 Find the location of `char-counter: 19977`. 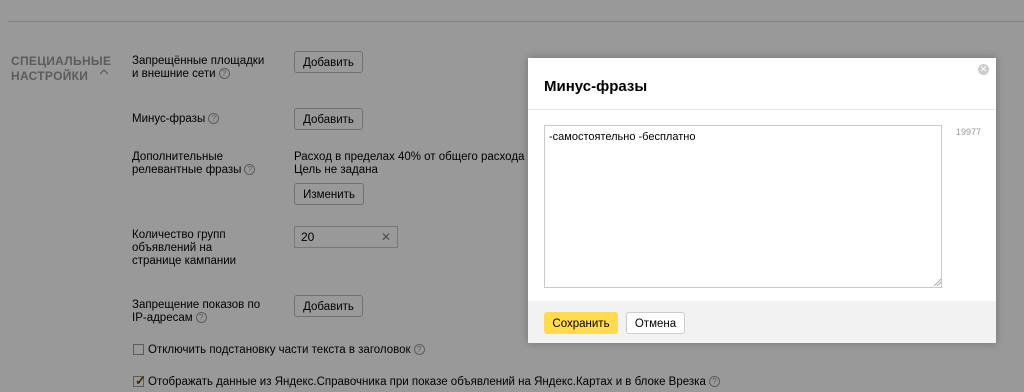

char-counter: 19977 is located at coordinates (969, 132).